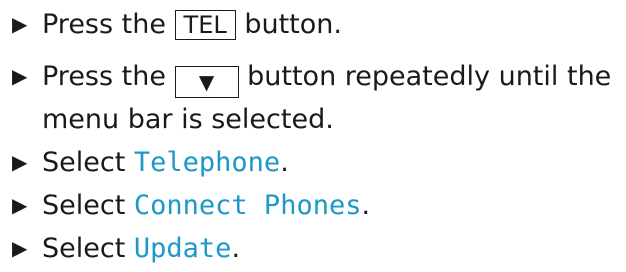  I want to click on down-arrow-key-icon: ▼, so click(206, 82).